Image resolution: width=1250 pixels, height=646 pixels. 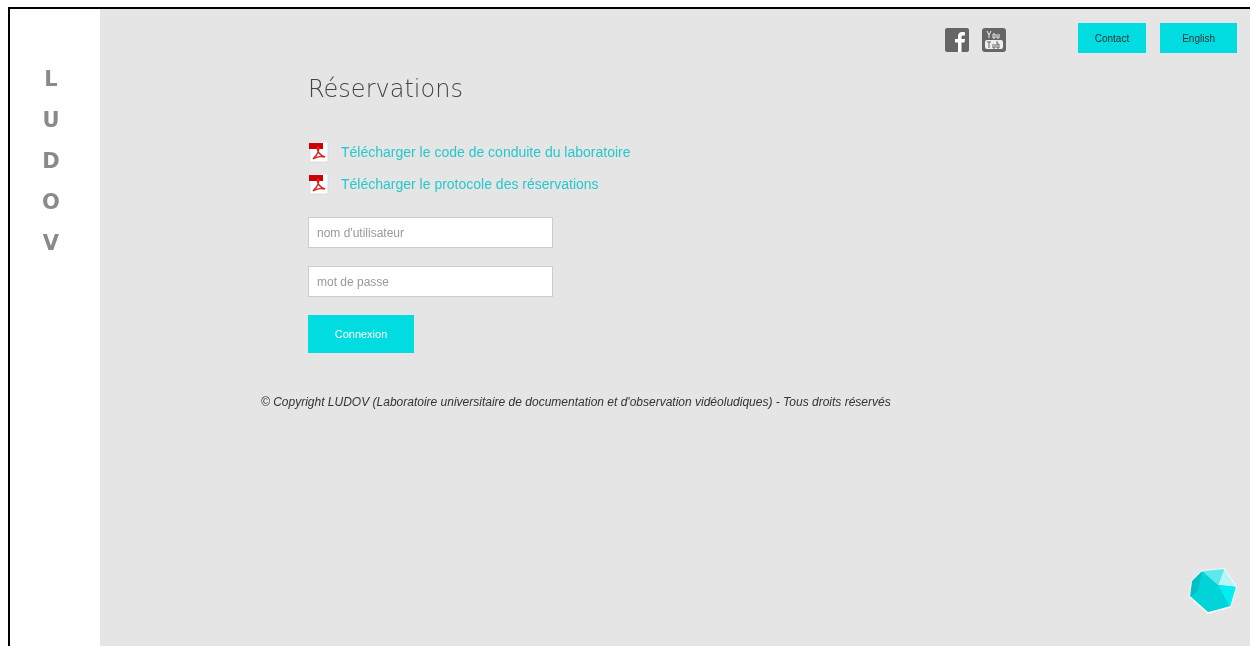 I want to click on language-button: English, so click(x=1198, y=38).